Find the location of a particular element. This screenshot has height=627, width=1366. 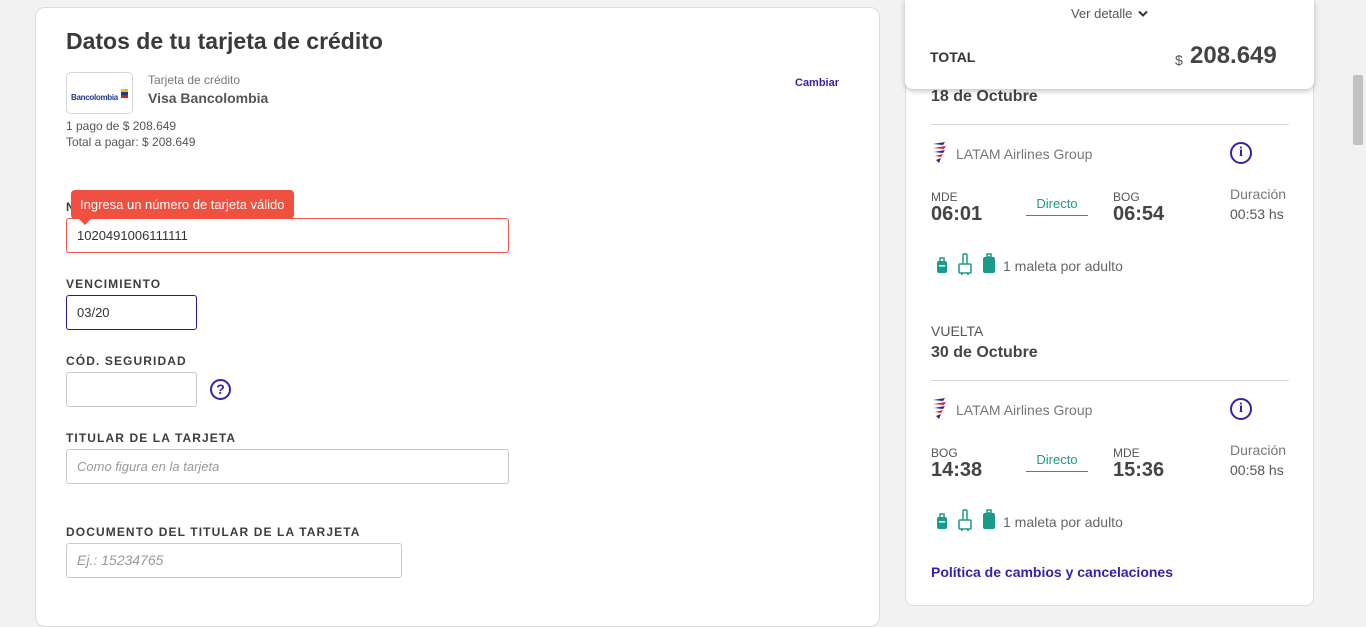

installments-text: 1 pago de $ 208.649 is located at coordinates (121, 126).